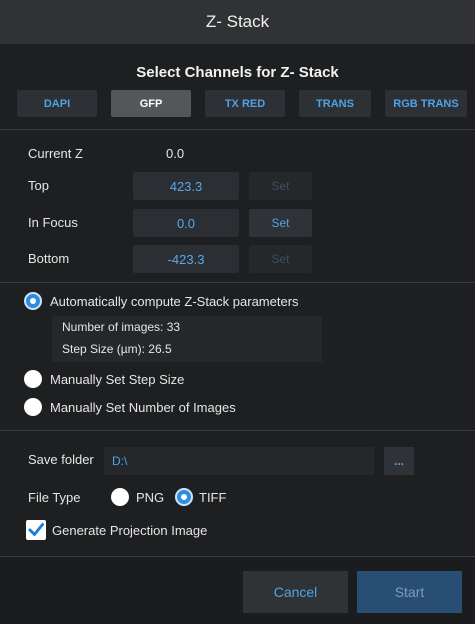 Image resolution: width=475 pixels, height=624 pixels. What do you see at coordinates (335, 103) in the screenshot?
I see `channel-trans-button: TRANS` at bounding box center [335, 103].